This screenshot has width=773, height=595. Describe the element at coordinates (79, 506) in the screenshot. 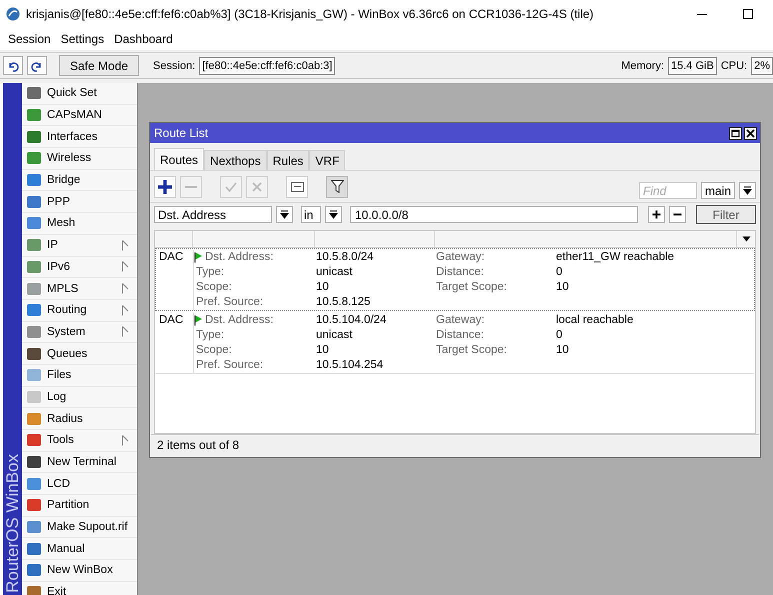

I see `menu-item: Partition` at that location.